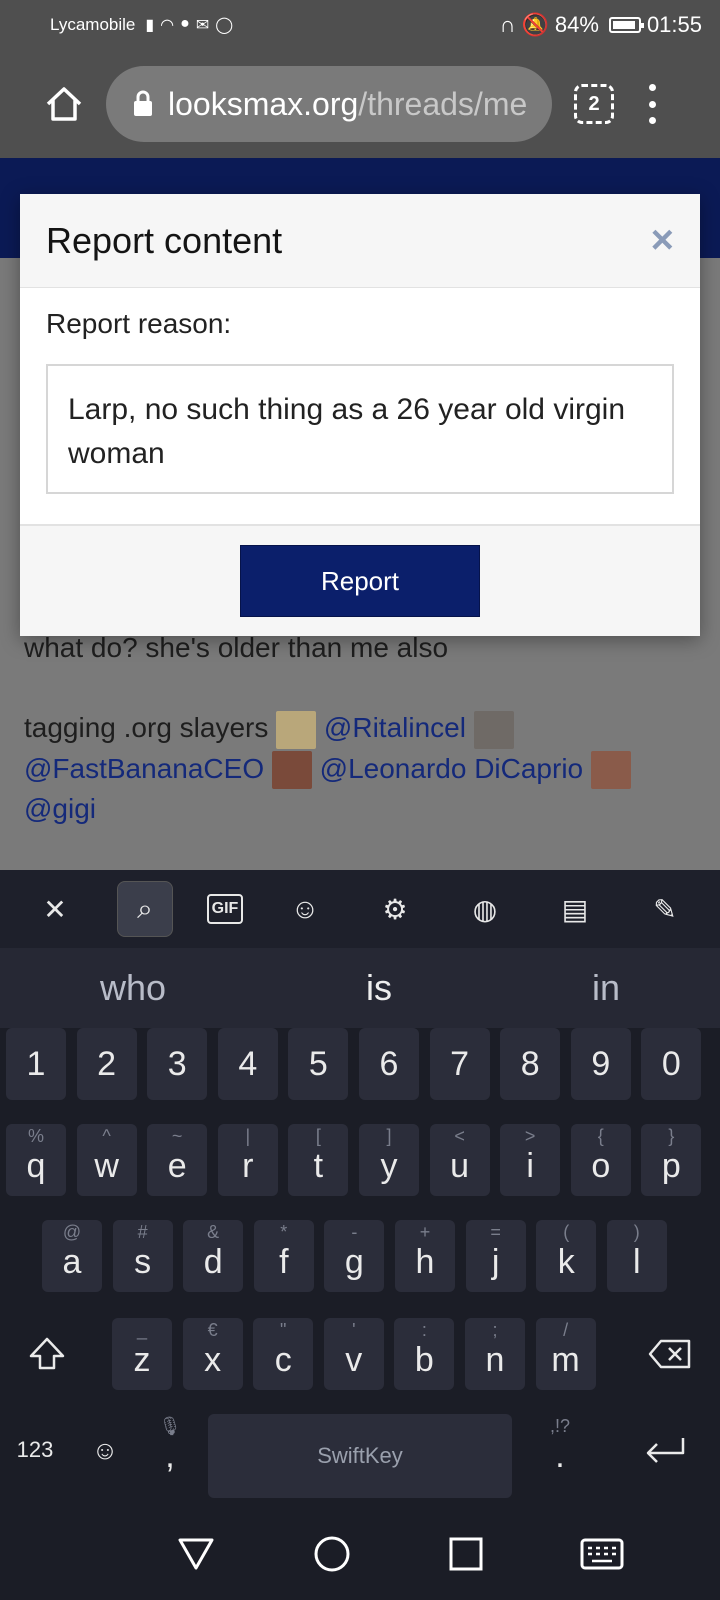 The image size is (720, 1600). What do you see at coordinates (662, 240) in the screenshot?
I see `close-icon: ×` at bounding box center [662, 240].